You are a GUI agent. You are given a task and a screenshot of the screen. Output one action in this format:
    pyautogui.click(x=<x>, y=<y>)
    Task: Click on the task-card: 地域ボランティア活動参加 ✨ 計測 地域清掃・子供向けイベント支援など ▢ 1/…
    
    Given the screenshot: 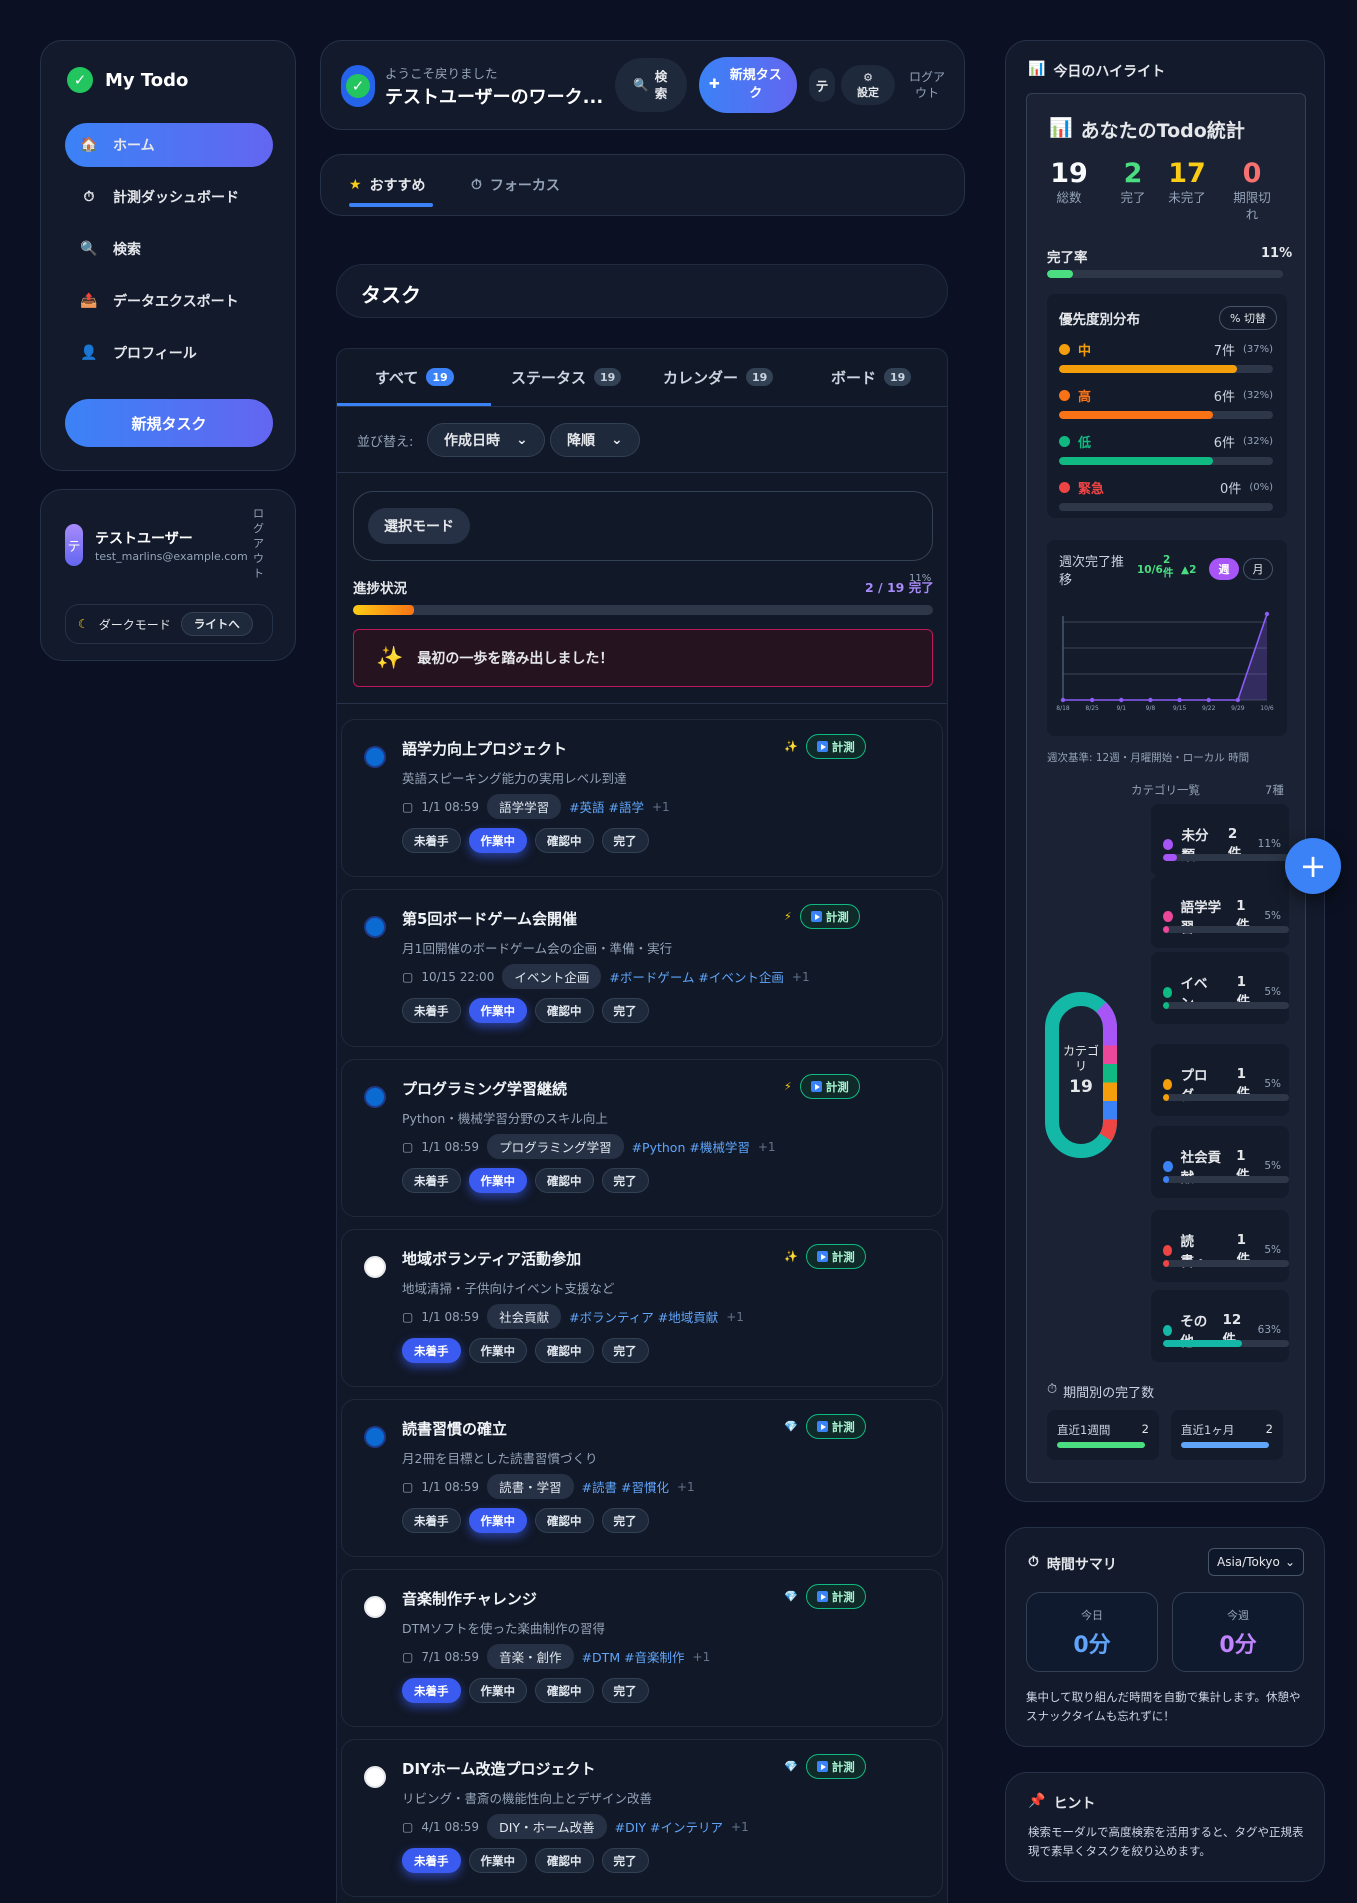 What is the action you would take?
    pyautogui.click(x=642, y=1308)
    